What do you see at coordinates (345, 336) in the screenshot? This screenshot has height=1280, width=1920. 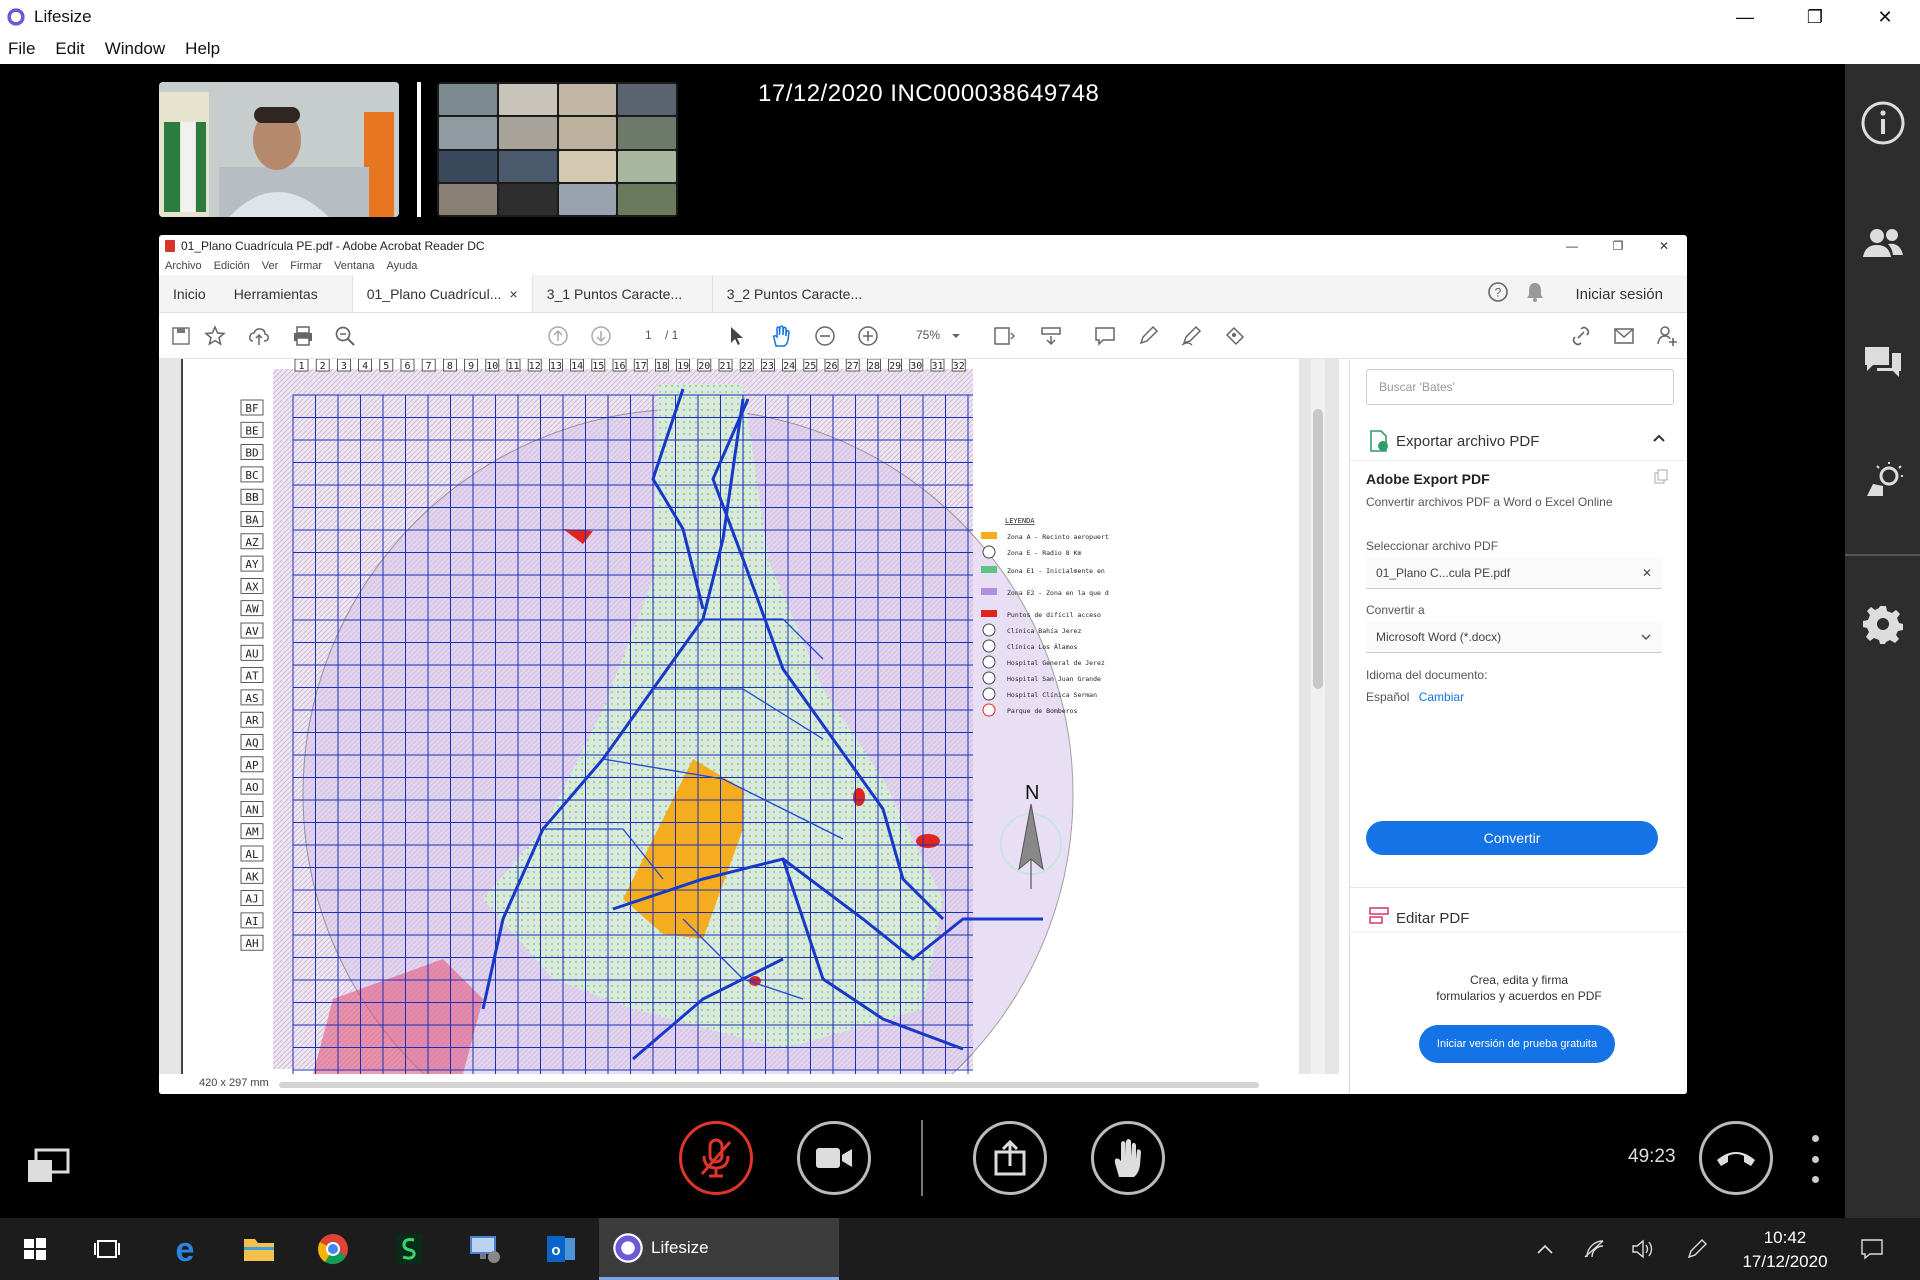 I see `zoom-search-icon` at bounding box center [345, 336].